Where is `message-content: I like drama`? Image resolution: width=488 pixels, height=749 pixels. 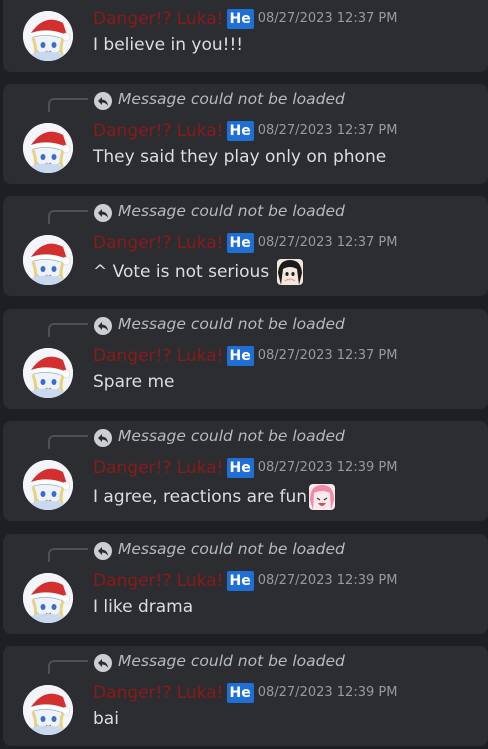 message-content: I like drama is located at coordinates (143, 607).